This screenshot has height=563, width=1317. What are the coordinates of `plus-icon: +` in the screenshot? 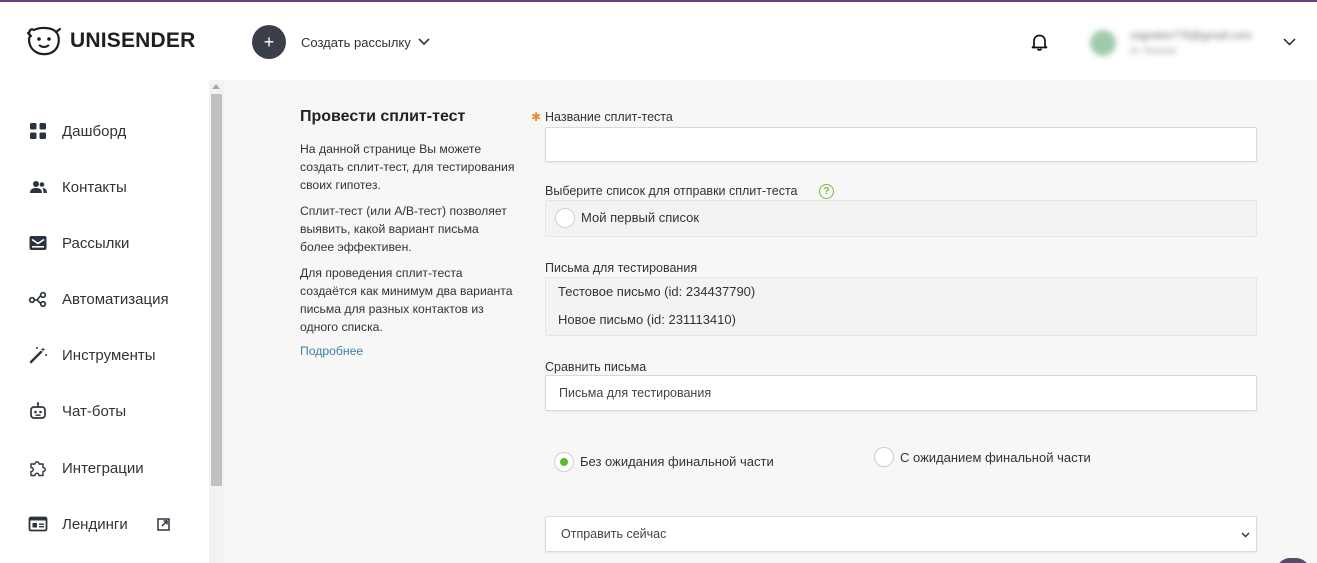 It's located at (269, 42).